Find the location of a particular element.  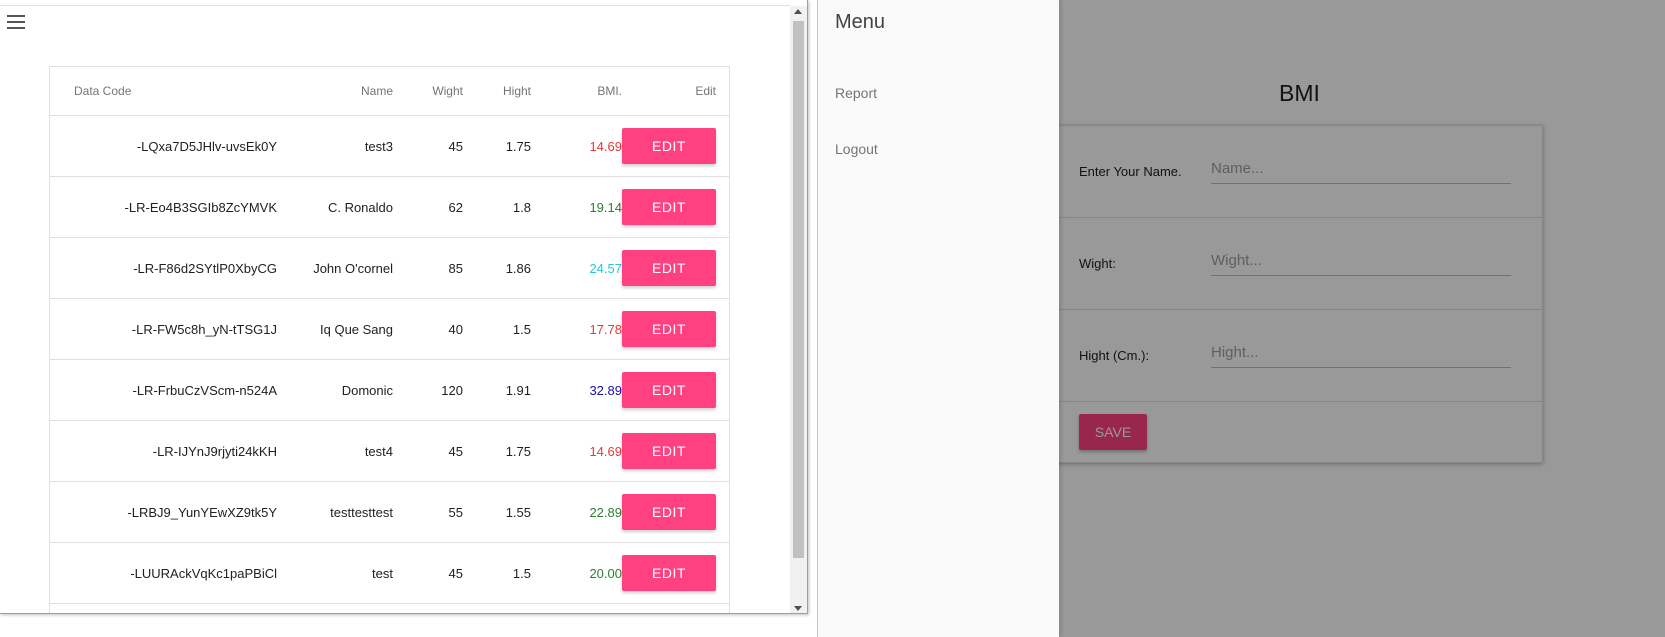

table-row: -LUURAckVqKc1paPBiCl test 45 1.5 20.00 EDIT is located at coordinates (389, 573).